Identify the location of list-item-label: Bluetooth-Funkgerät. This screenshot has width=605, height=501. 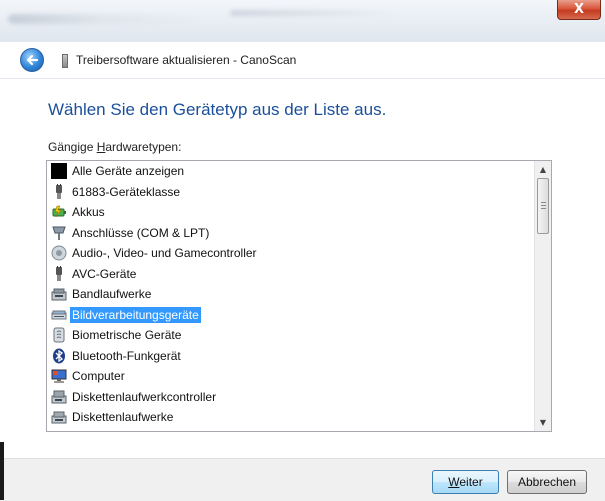
(126, 355).